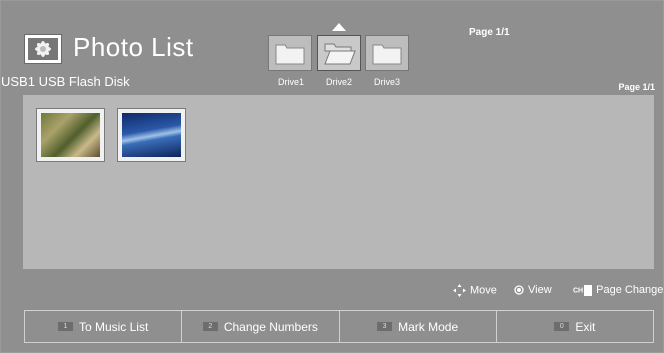  I want to click on channel-key-label: CH, so click(578, 290).